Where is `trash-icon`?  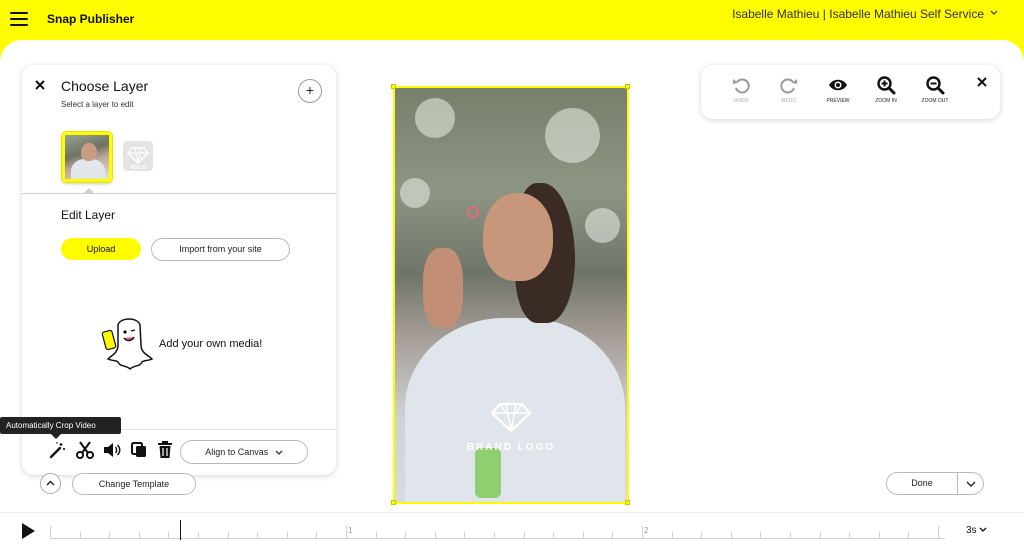 trash-icon is located at coordinates (165, 450).